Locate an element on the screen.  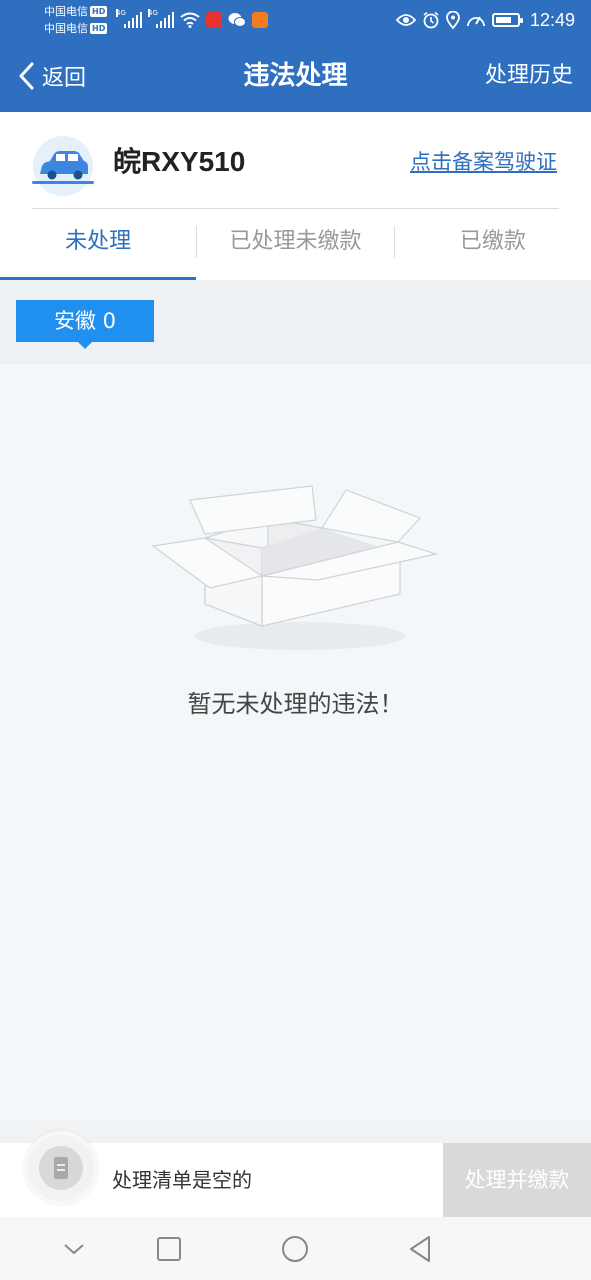
bottom-spacer is located at coordinates (295, 1132).